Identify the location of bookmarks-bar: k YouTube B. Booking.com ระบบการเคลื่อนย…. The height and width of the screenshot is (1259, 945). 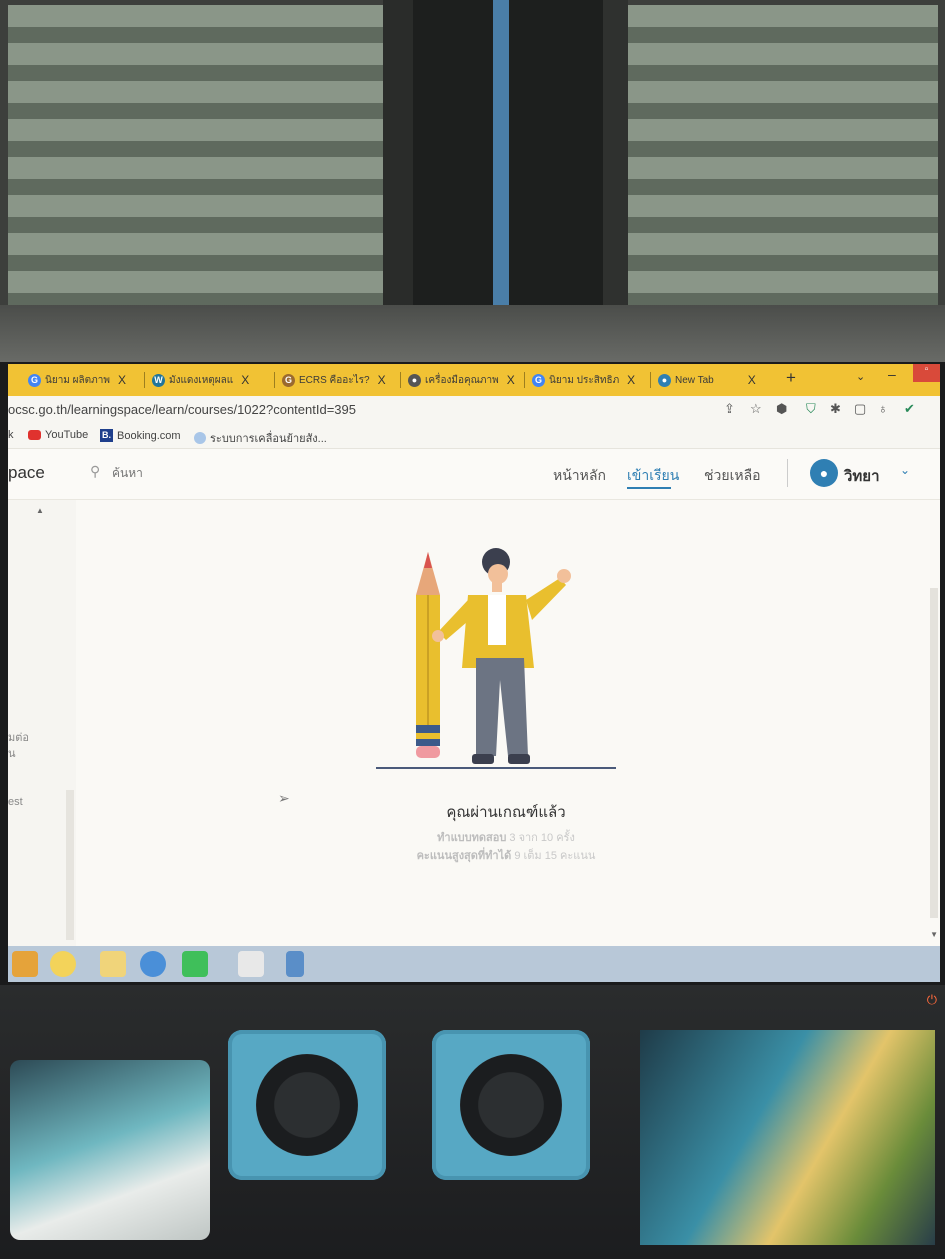
(474, 436).